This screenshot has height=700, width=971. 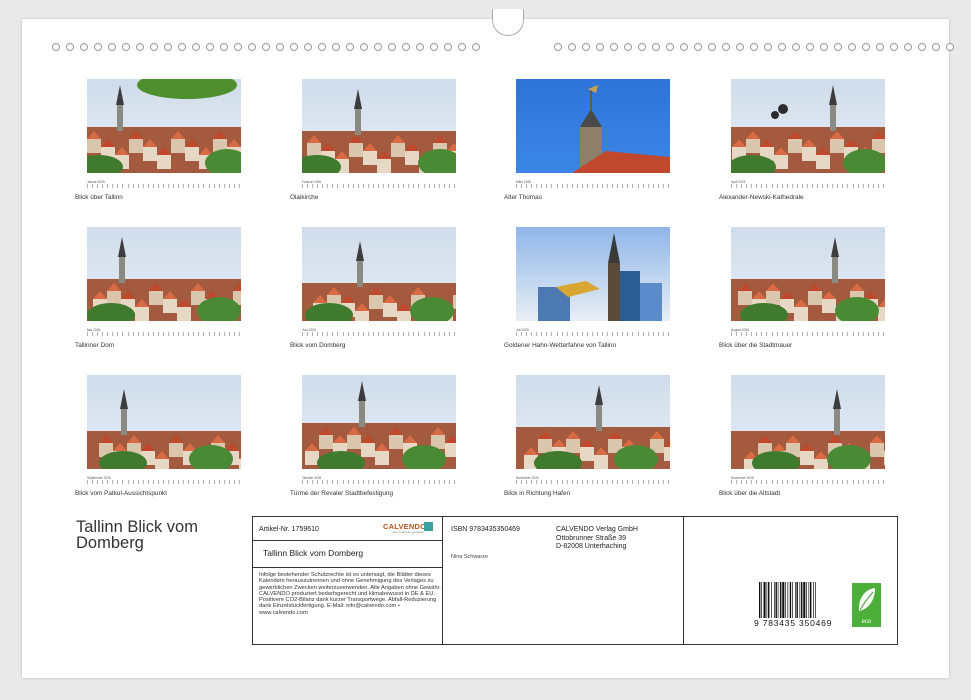 What do you see at coordinates (408, 532) in the screenshot?
I see `calvendo-logo-tagline: Jetzt Kalender gestalten` at bounding box center [408, 532].